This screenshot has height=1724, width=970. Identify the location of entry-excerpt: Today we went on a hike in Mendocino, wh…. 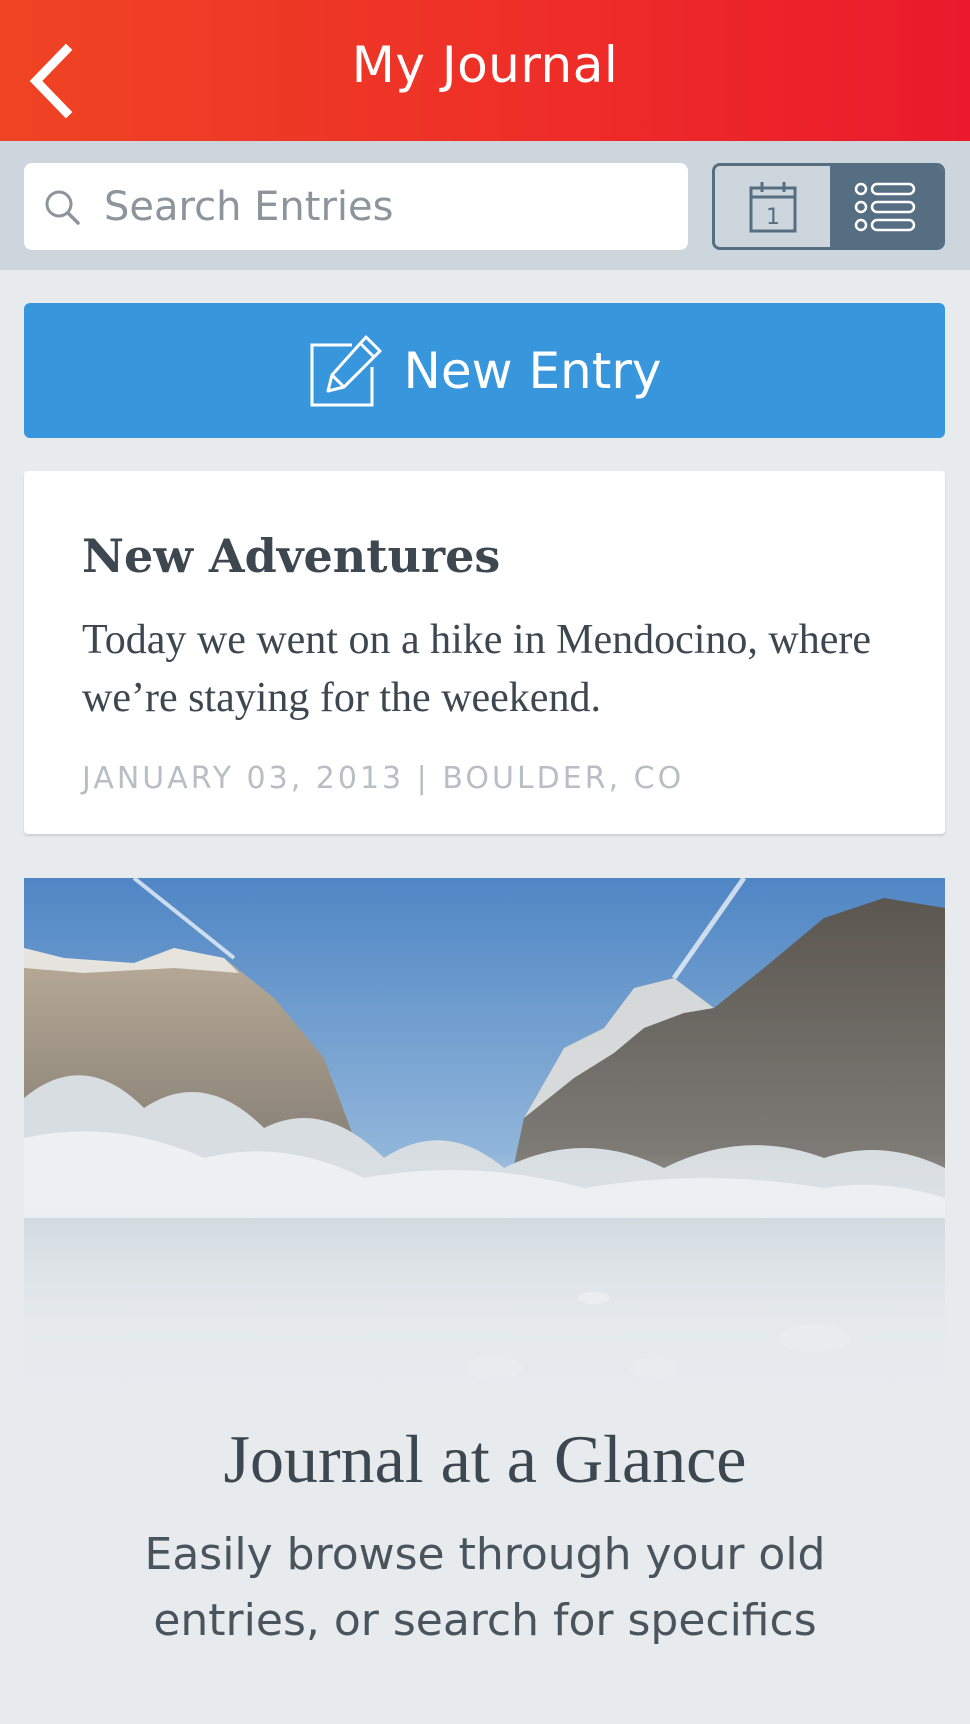
(476, 669).